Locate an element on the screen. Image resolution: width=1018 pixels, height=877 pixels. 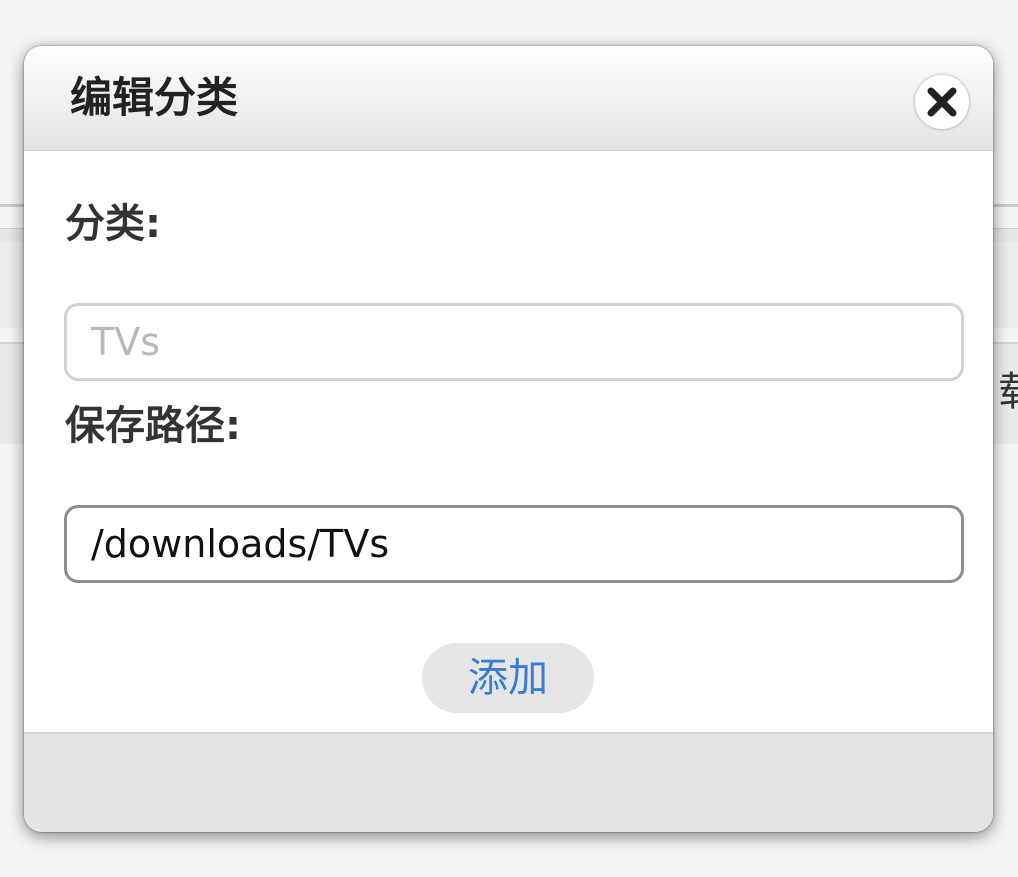
dialog-header: 编辑分类 is located at coordinates (508, 98).